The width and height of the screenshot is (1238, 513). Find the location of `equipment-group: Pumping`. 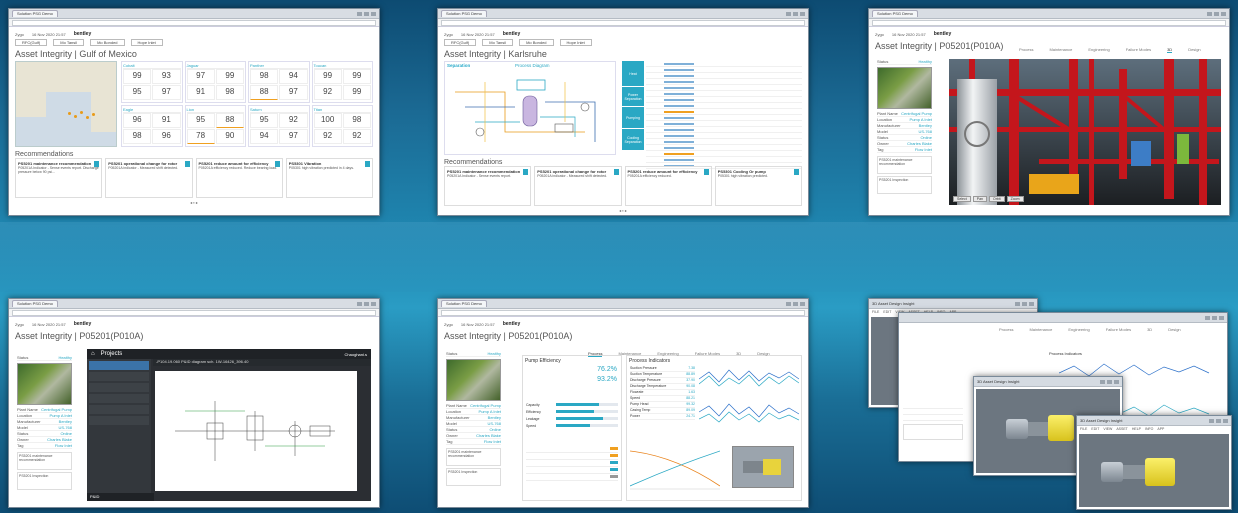

equipment-group: Pumping is located at coordinates (633, 117).